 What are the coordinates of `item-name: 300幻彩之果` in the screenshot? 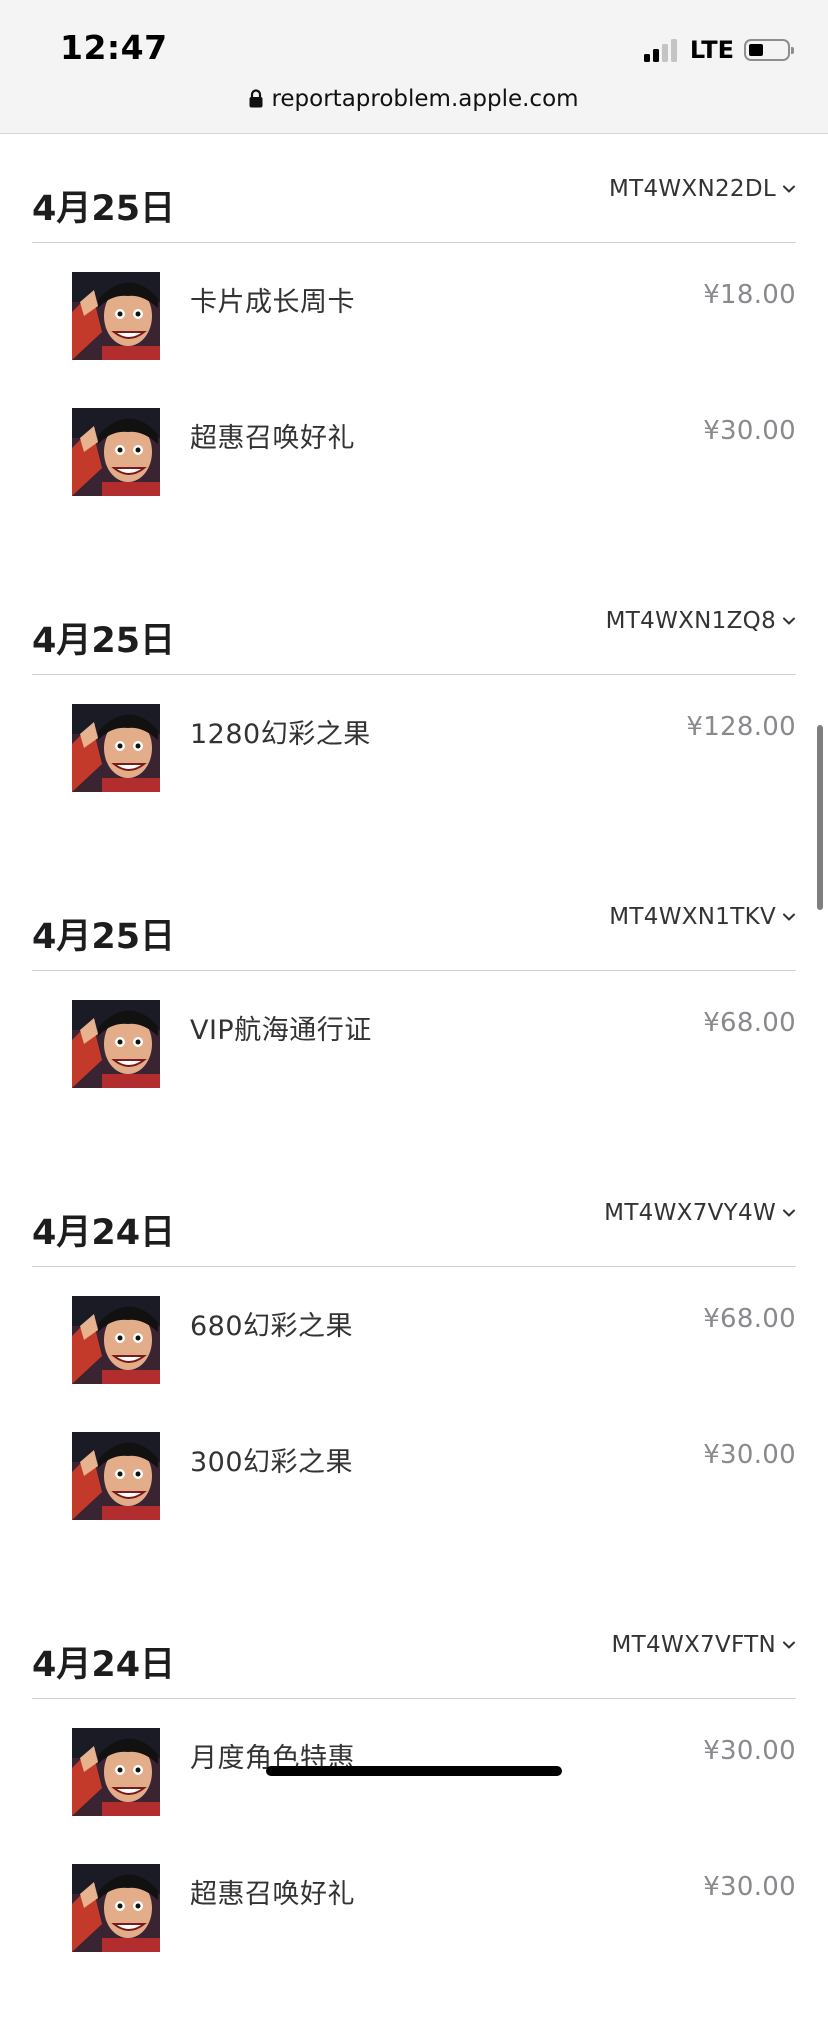 It's located at (272, 1462).